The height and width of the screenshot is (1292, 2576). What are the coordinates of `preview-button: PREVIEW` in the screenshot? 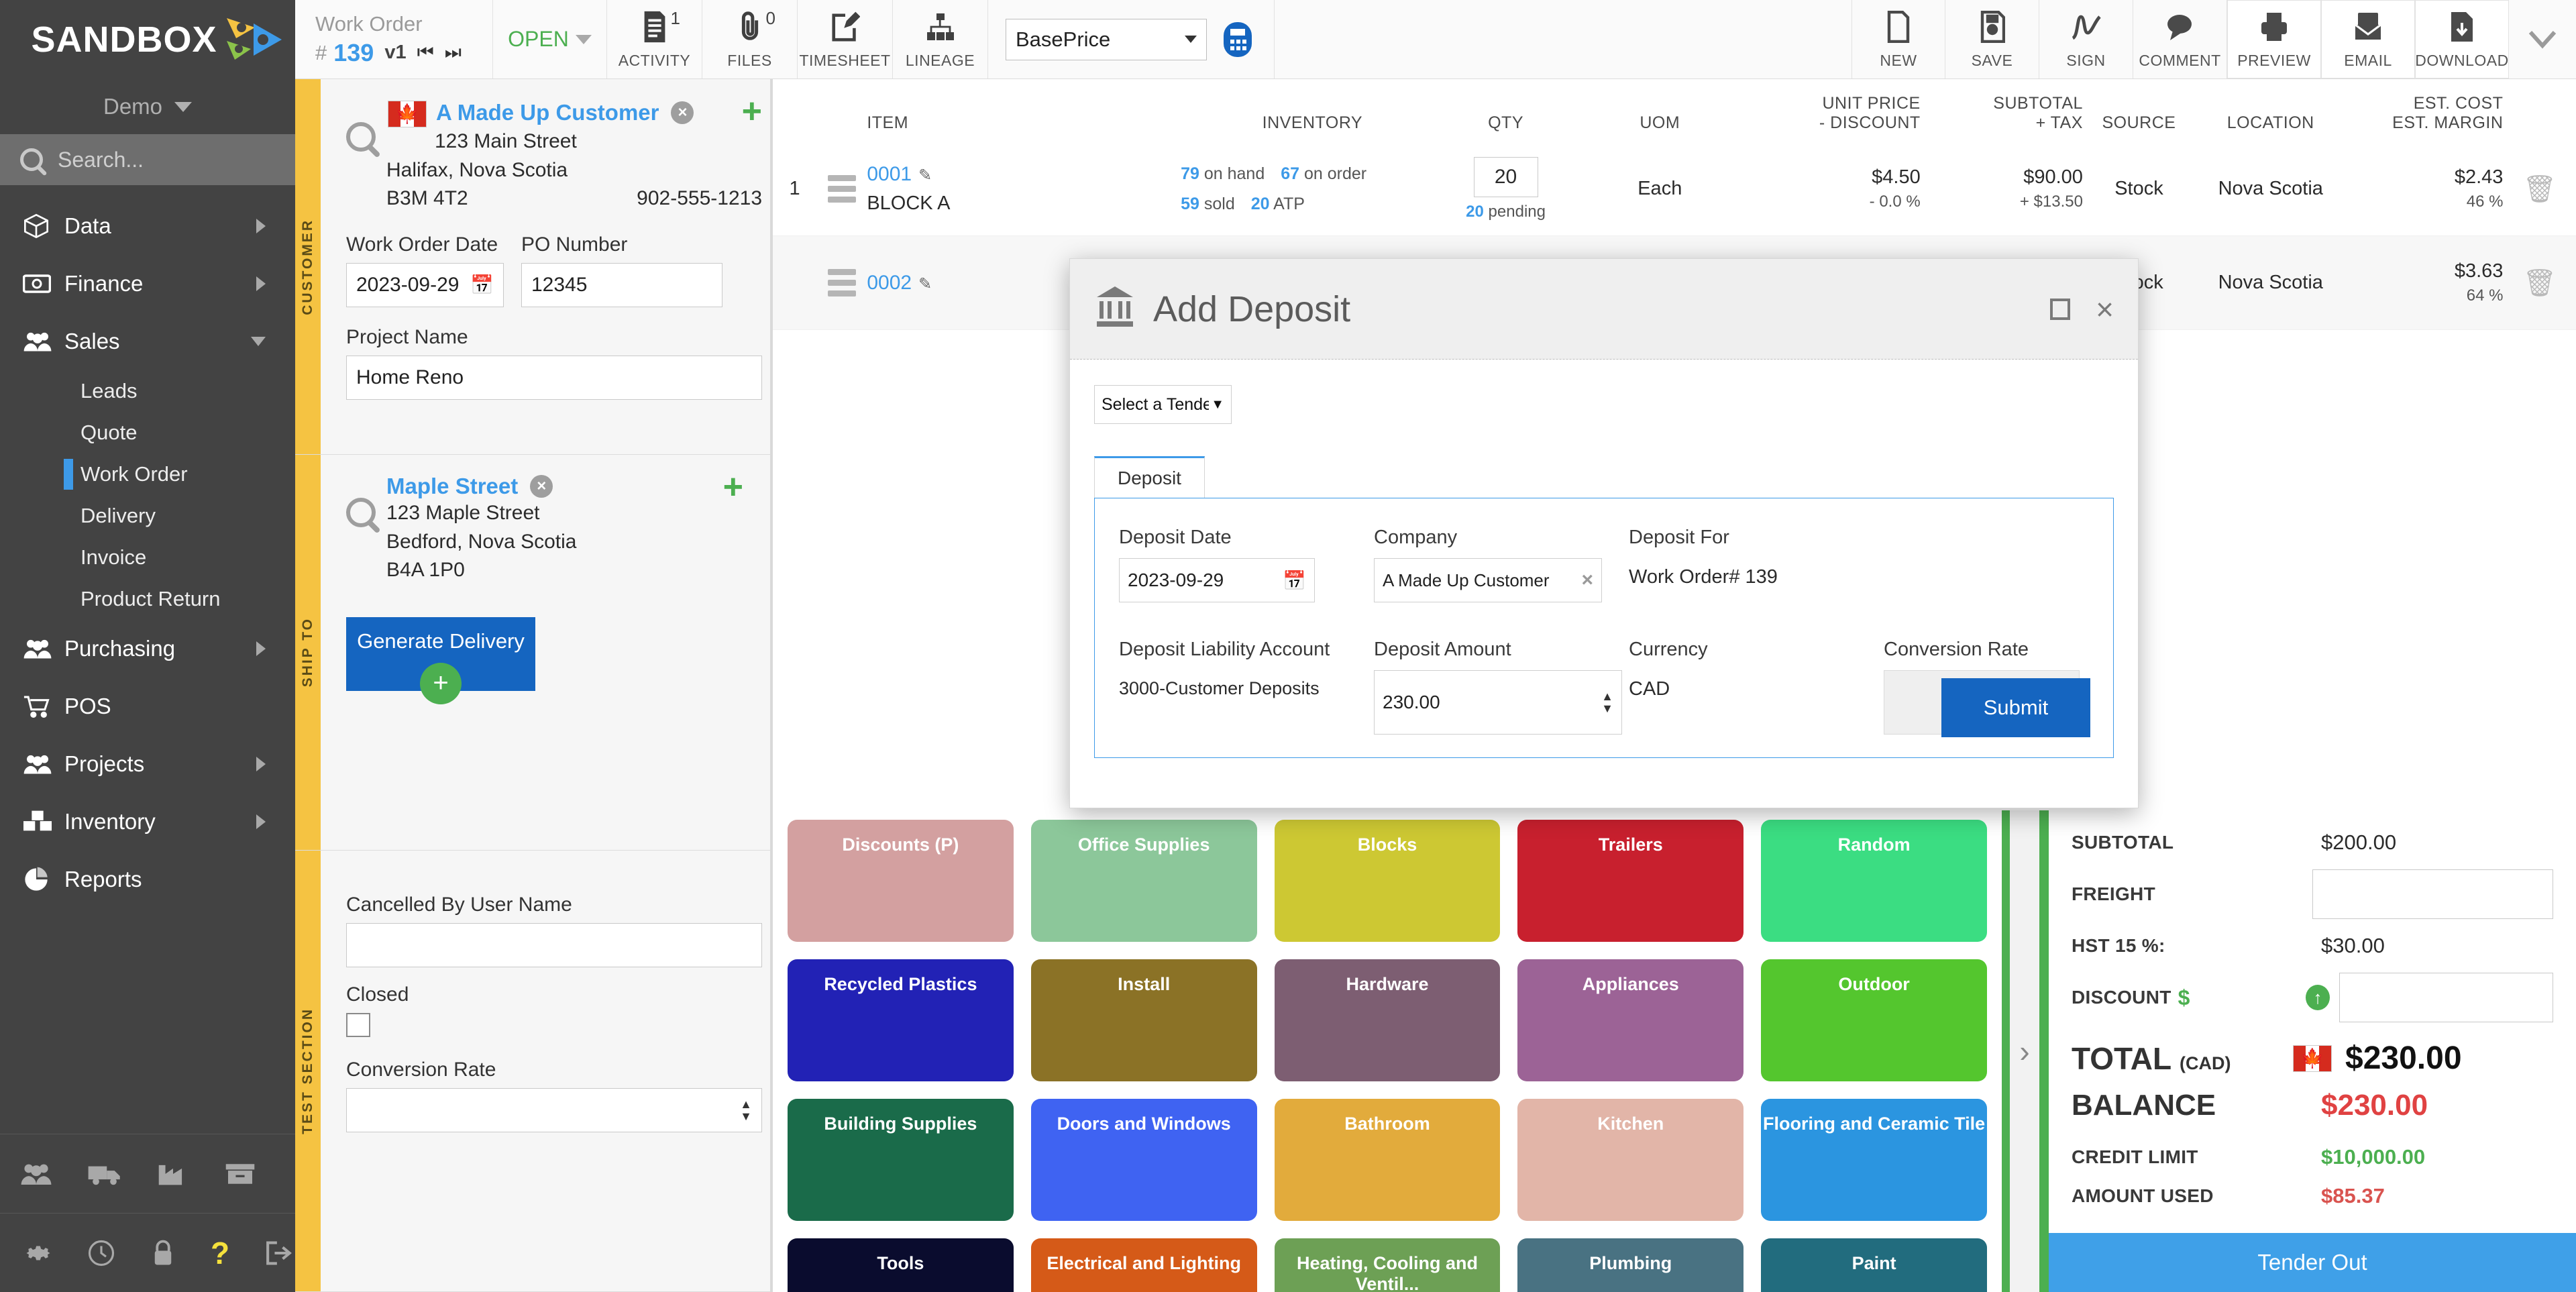 It's located at (2274, 39).